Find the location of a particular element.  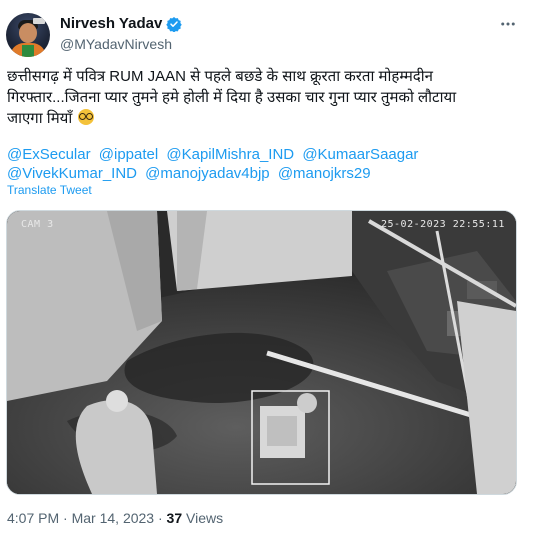

mention-link: @manojkrs29 is located at coordinates (324, 173).